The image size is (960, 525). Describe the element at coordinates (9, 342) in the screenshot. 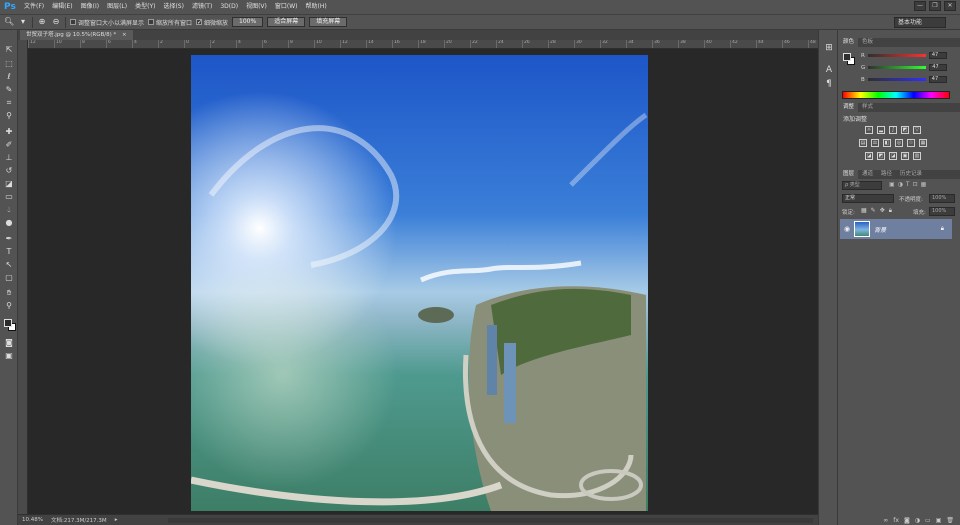

I see `quick-mask-icon: ◙` at that location.